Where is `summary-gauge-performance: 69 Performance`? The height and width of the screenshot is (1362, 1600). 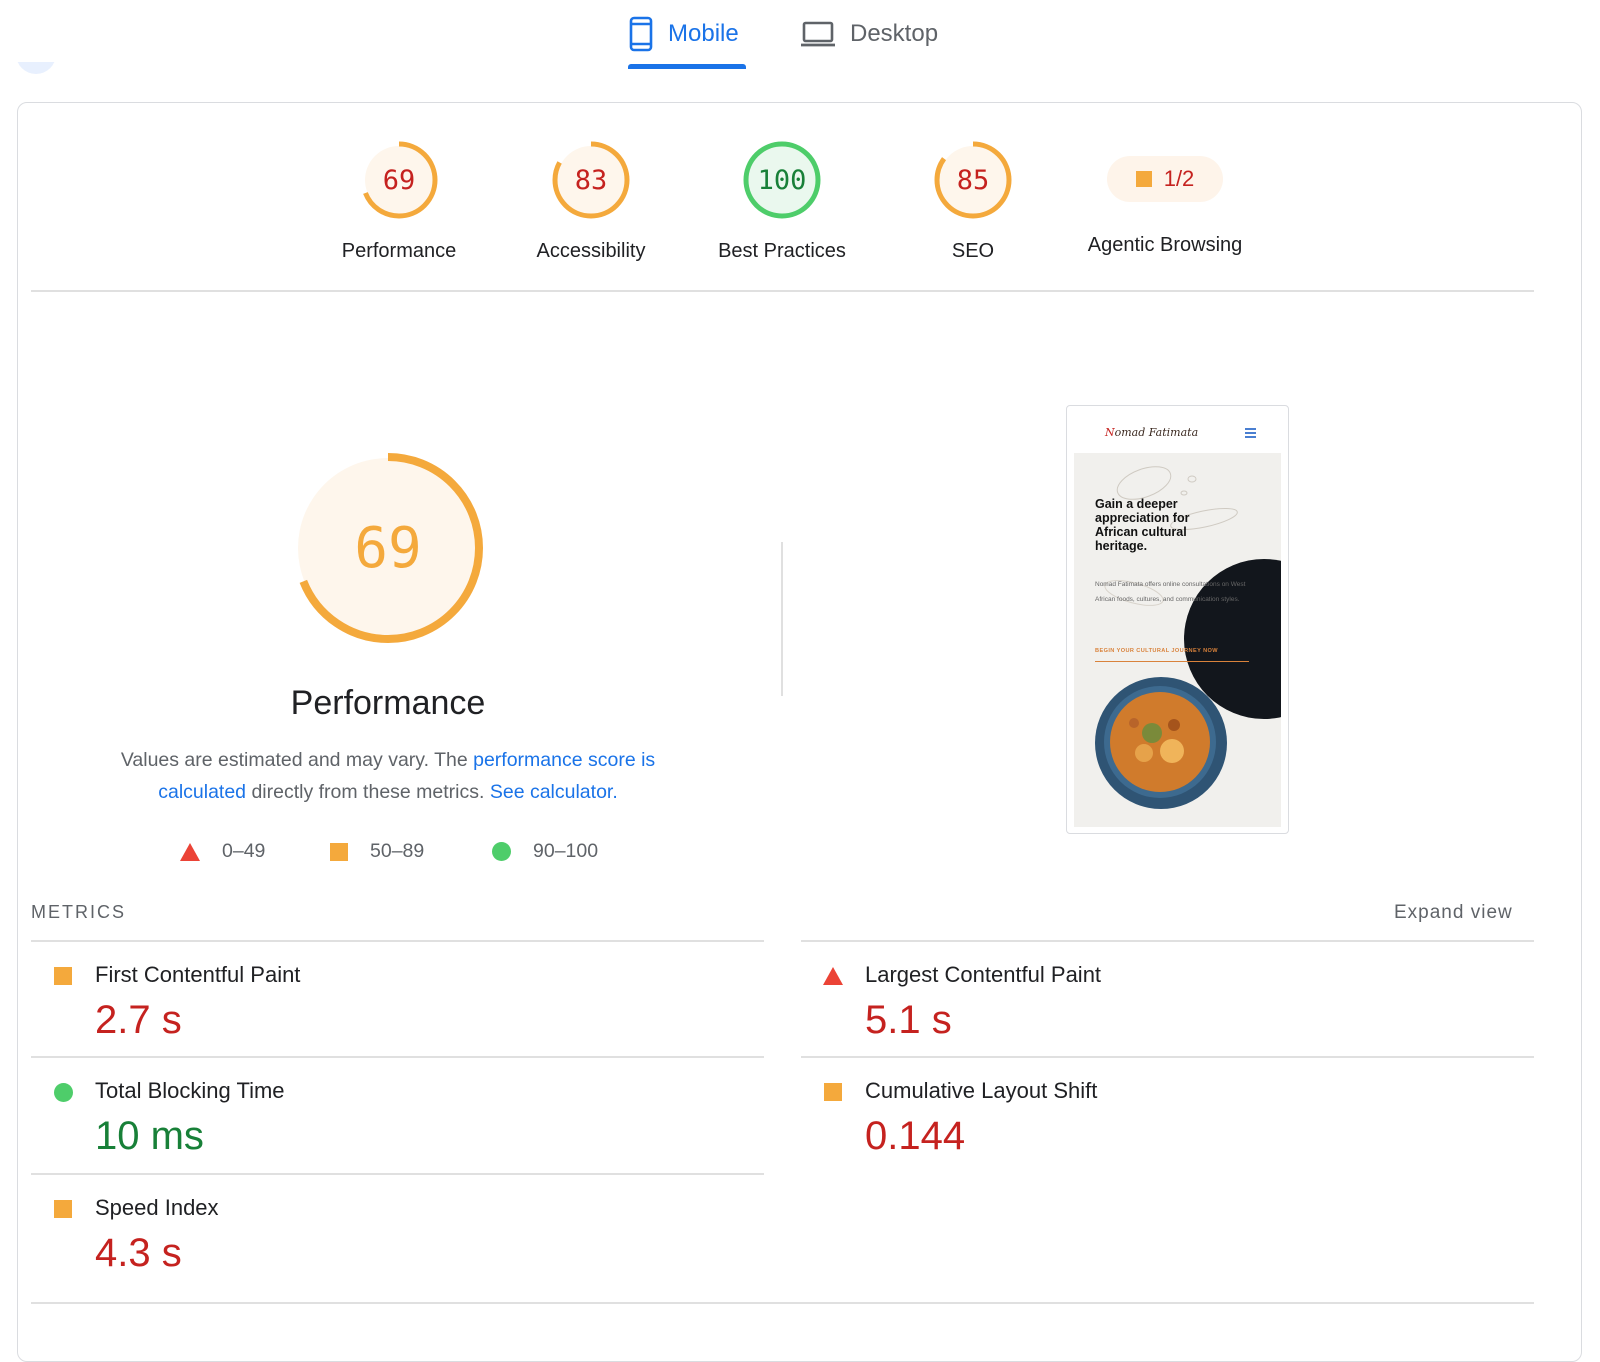
summary-gauge-performance: 69 Performance is located at coordinates (399, 201).